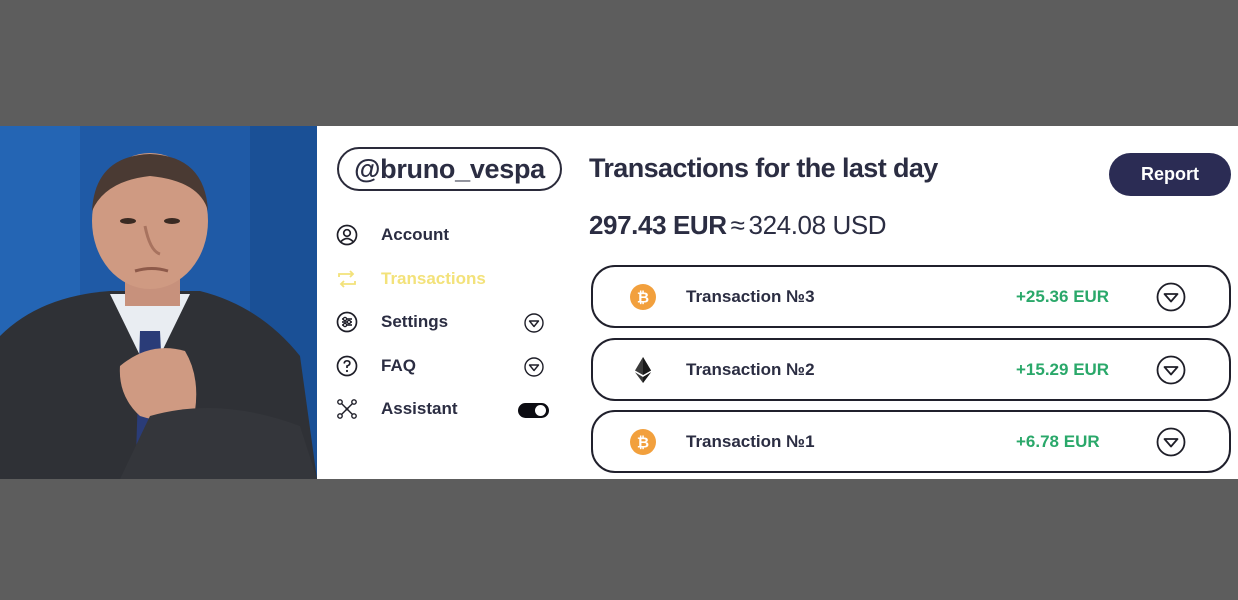 Image resolution: width=1238 pixels, height=600 pixels. What do you see at coordinates (533, 410) in the screenshot?
I see `assistant-toggle` at bounding box center [533, 410].